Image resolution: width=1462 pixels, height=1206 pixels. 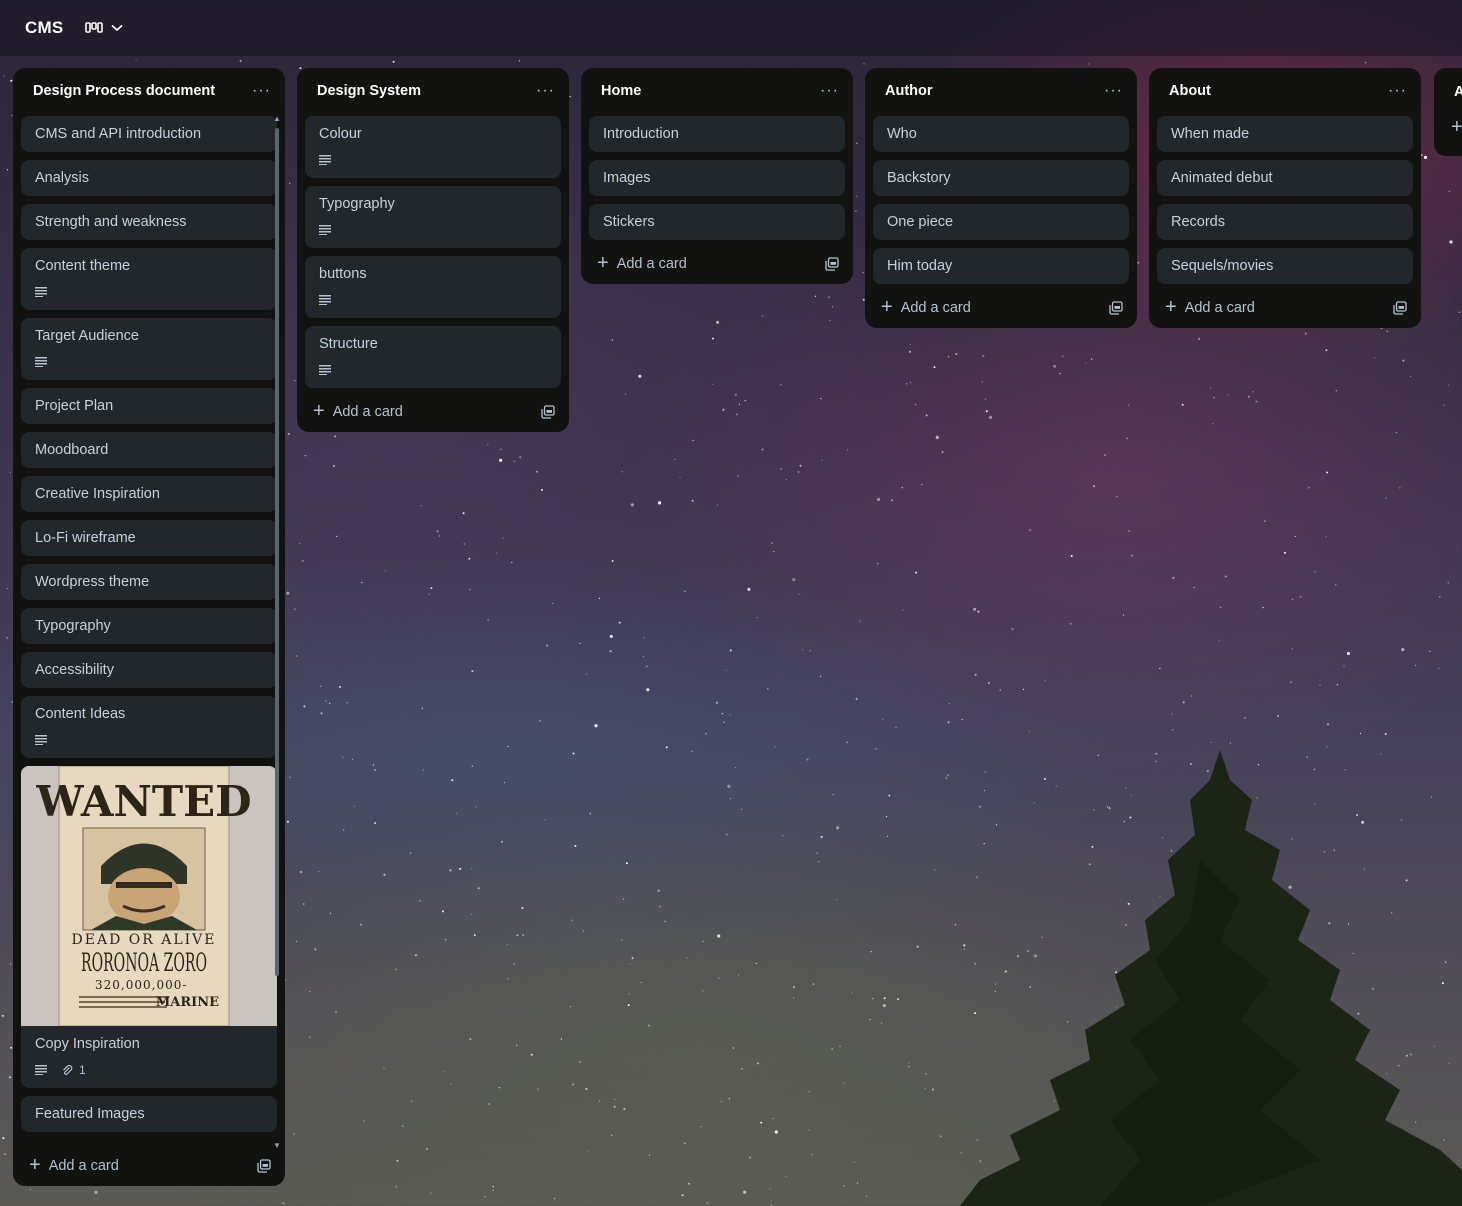 I want to click on card: Featured Images, so click(x=149, y=1114).